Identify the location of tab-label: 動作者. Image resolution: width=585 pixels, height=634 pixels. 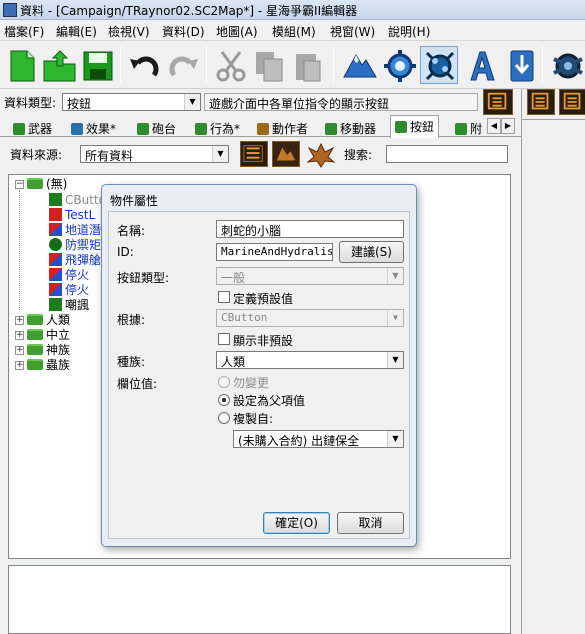
(290, 129).